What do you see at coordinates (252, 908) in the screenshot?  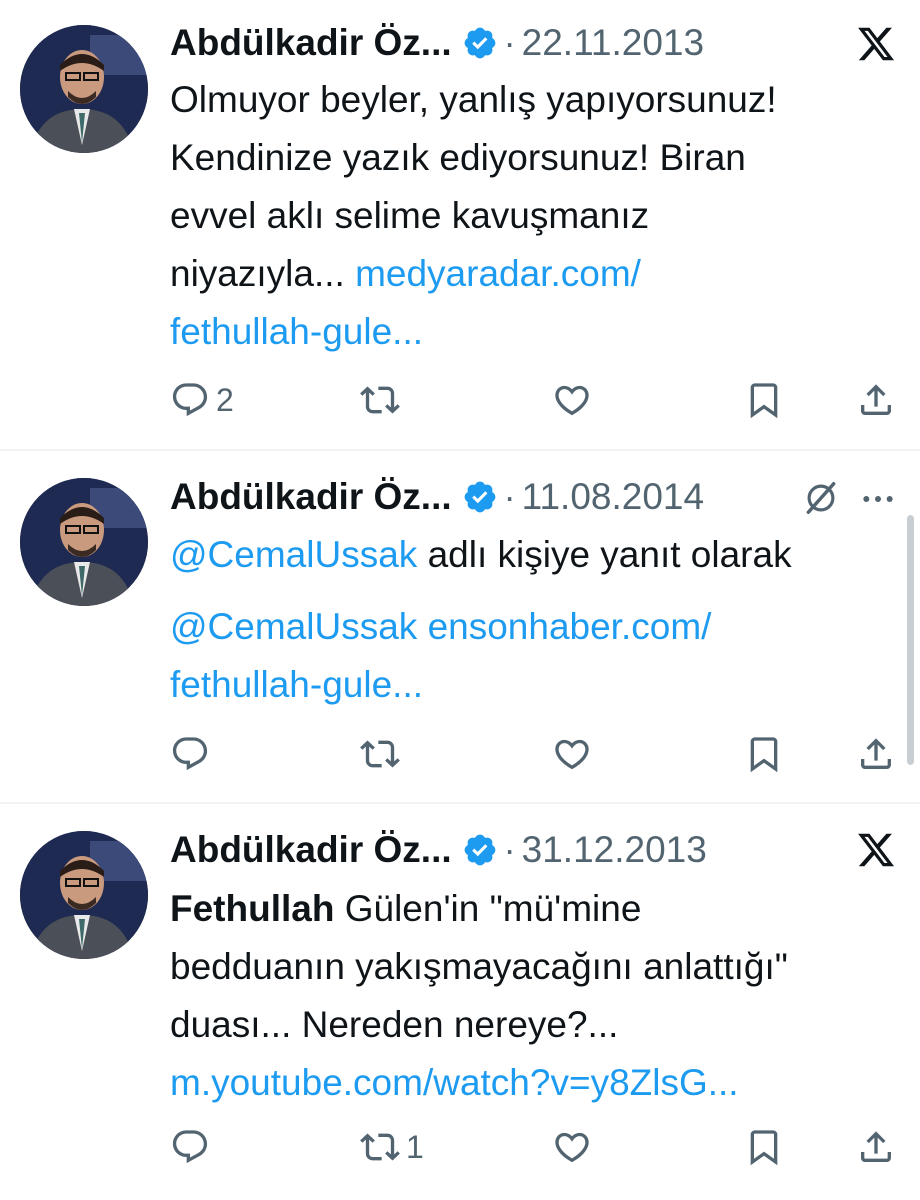 I see `bold-word: Fethullah` at bounding box center [252, 908].